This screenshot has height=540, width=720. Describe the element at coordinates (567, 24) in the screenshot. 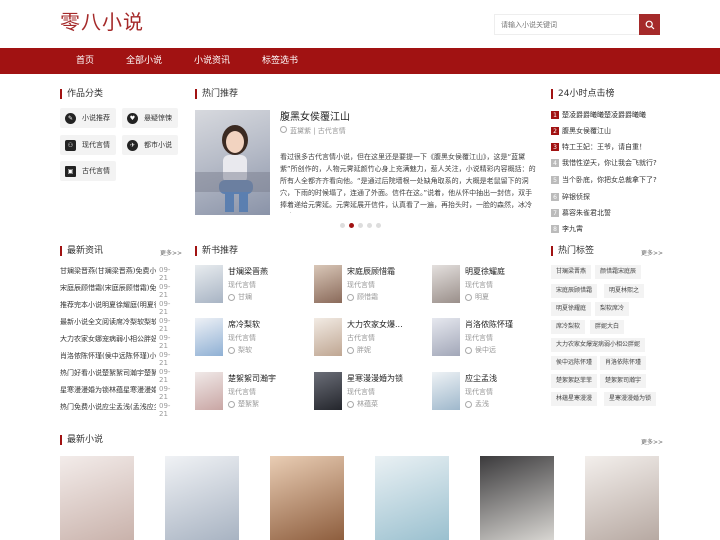

I see `search-input` at that location.